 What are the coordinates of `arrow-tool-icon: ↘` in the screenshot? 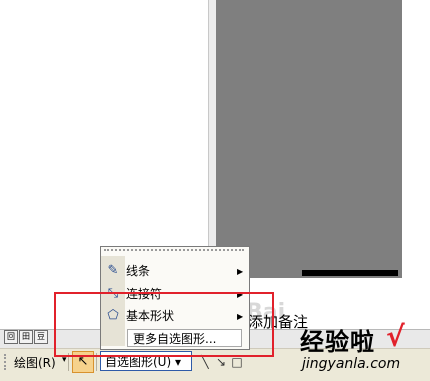 It's located at (221, 362).